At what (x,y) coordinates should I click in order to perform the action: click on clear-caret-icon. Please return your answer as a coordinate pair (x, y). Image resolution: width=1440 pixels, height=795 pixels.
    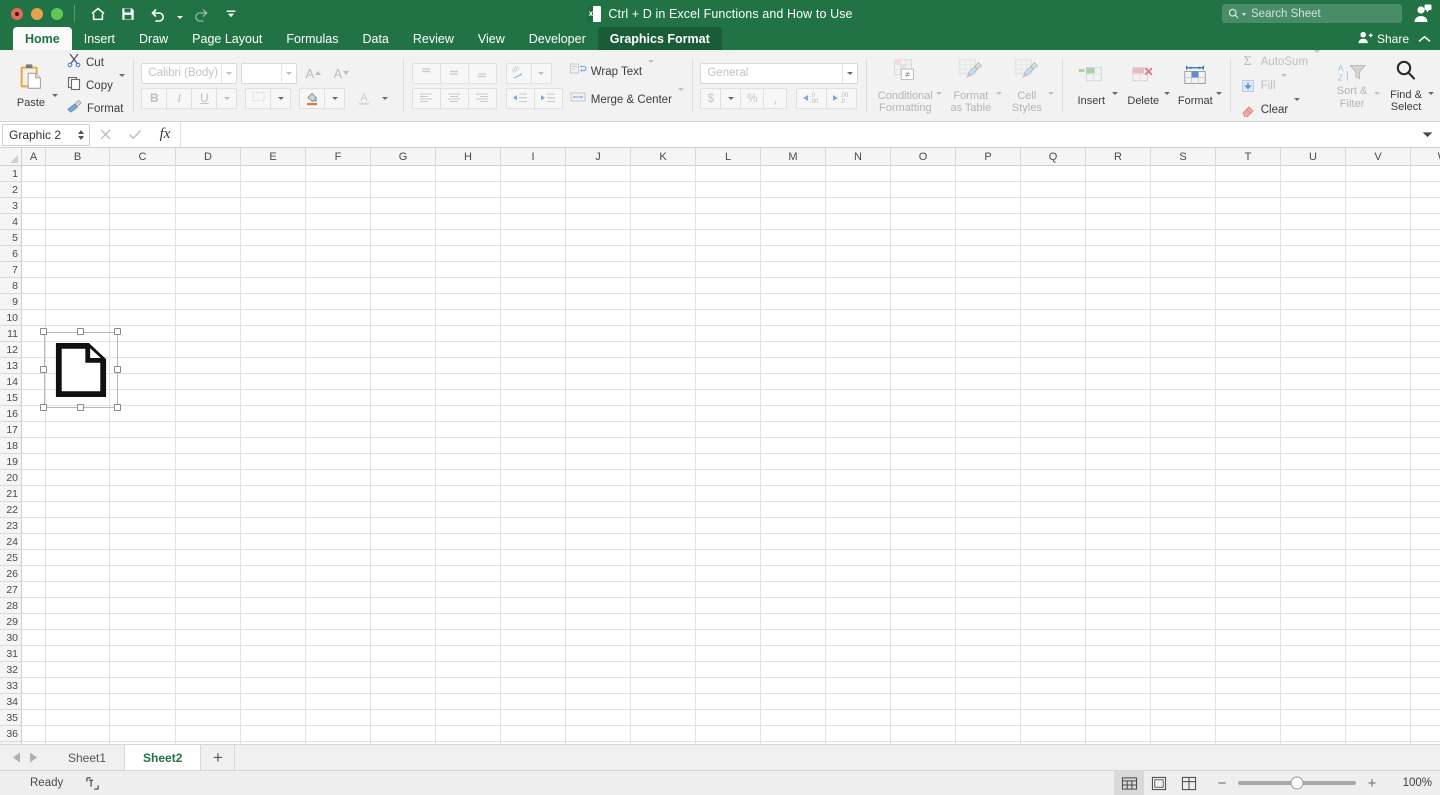
    Looking at the image, I should click on (1297, 108).